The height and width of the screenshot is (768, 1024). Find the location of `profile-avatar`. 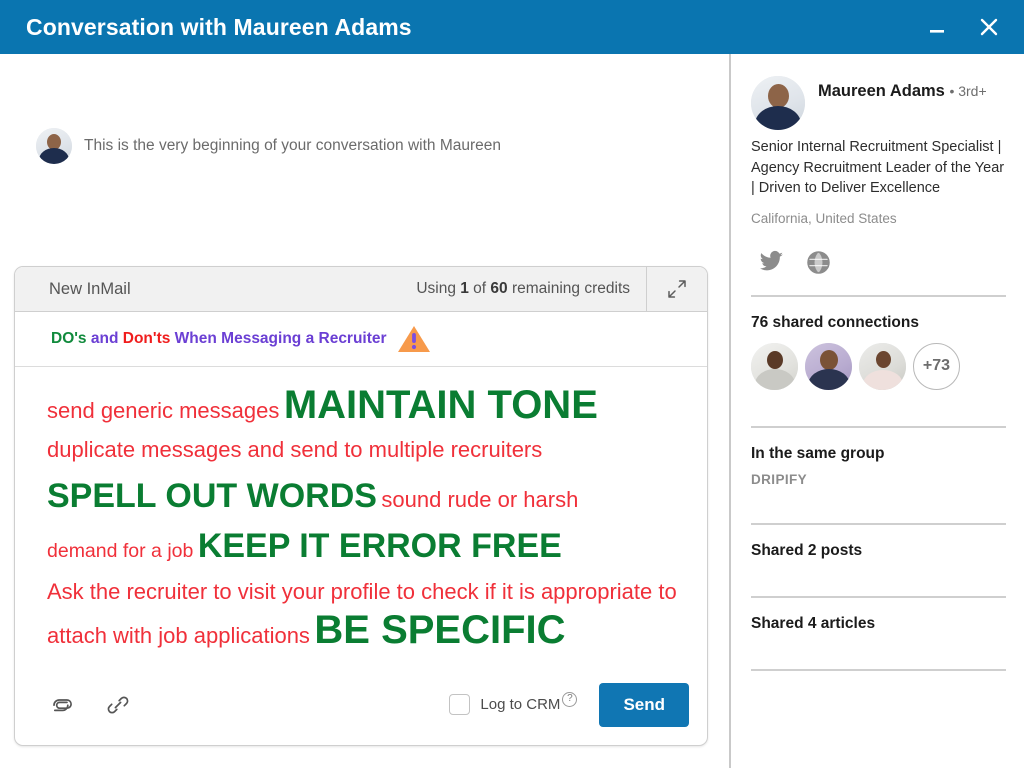

profile-avatar is located at coordinates (778, 103).